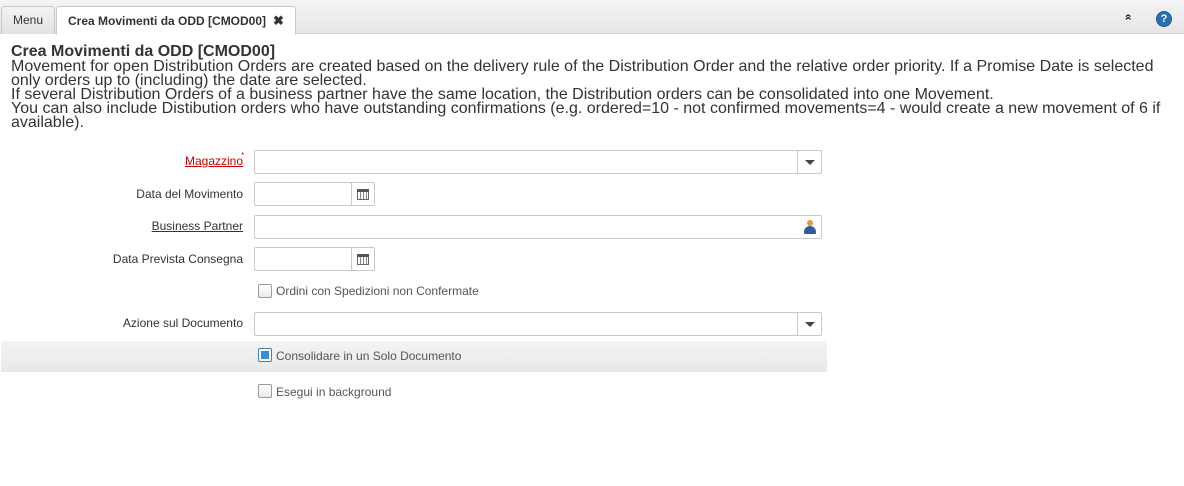  Describe the element at coordinates (265, 391) in the screenshot. I see `background-checkbox` at that location.